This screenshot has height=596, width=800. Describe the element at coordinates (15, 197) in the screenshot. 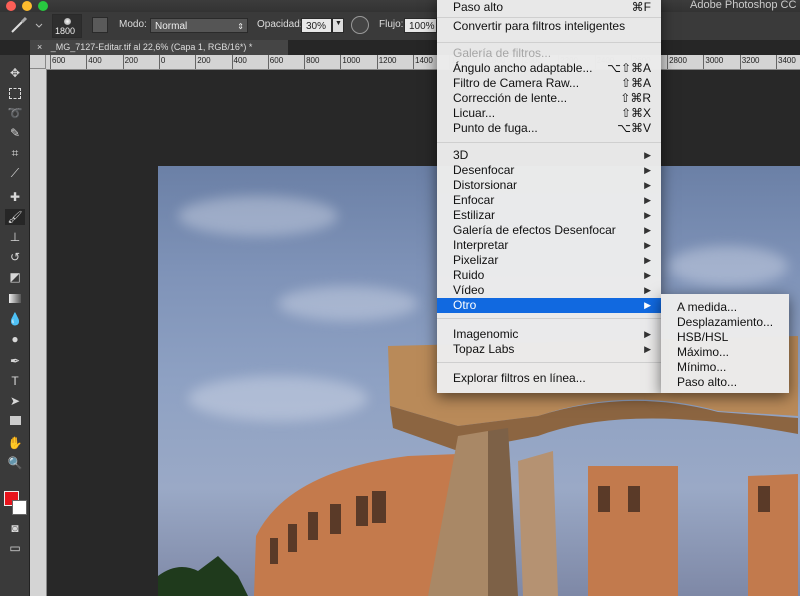

I see `healing-brush-tool-icon: ✚` at that location.